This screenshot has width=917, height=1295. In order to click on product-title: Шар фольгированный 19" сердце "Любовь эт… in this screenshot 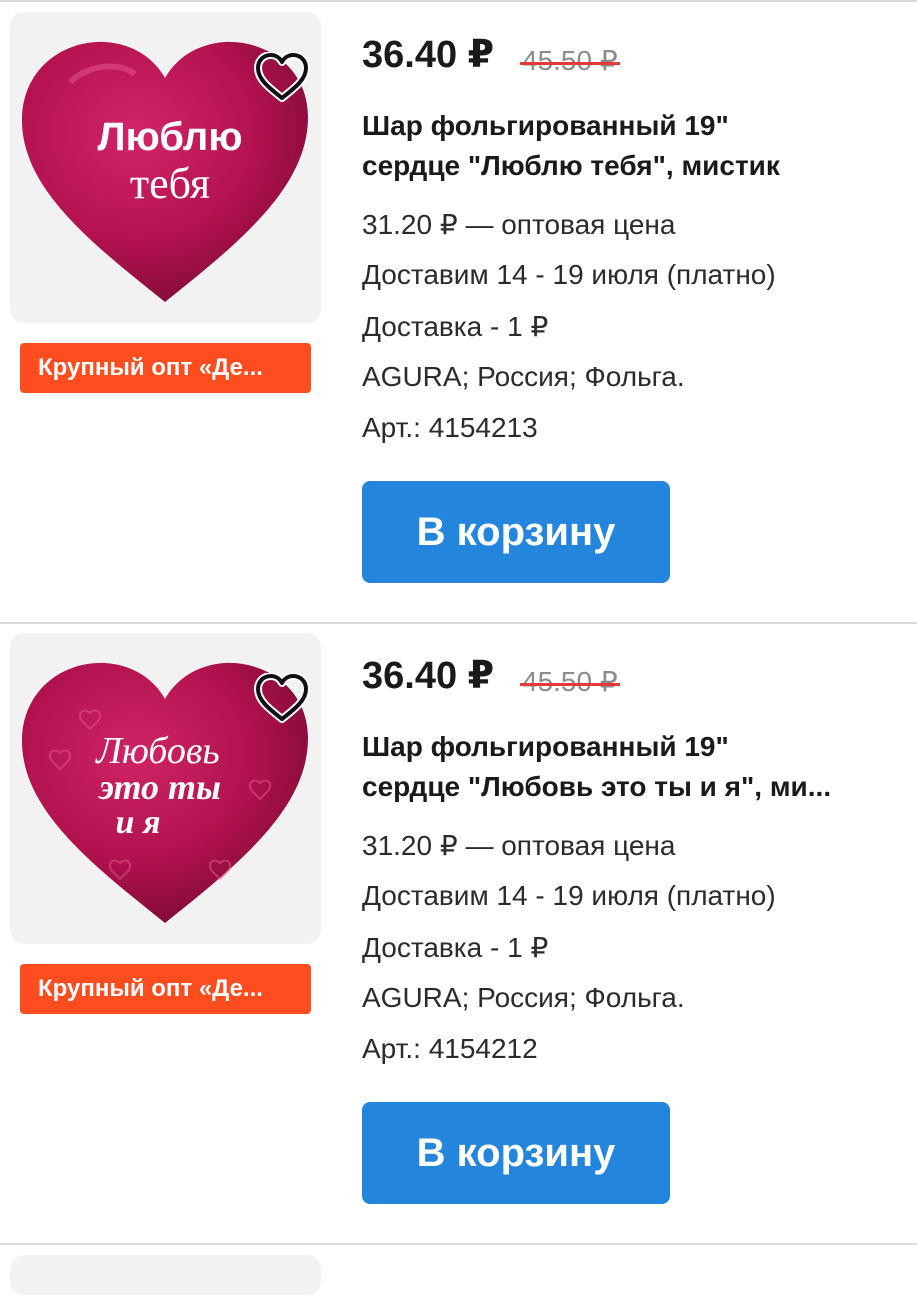, I will do `click(627, 767)`.